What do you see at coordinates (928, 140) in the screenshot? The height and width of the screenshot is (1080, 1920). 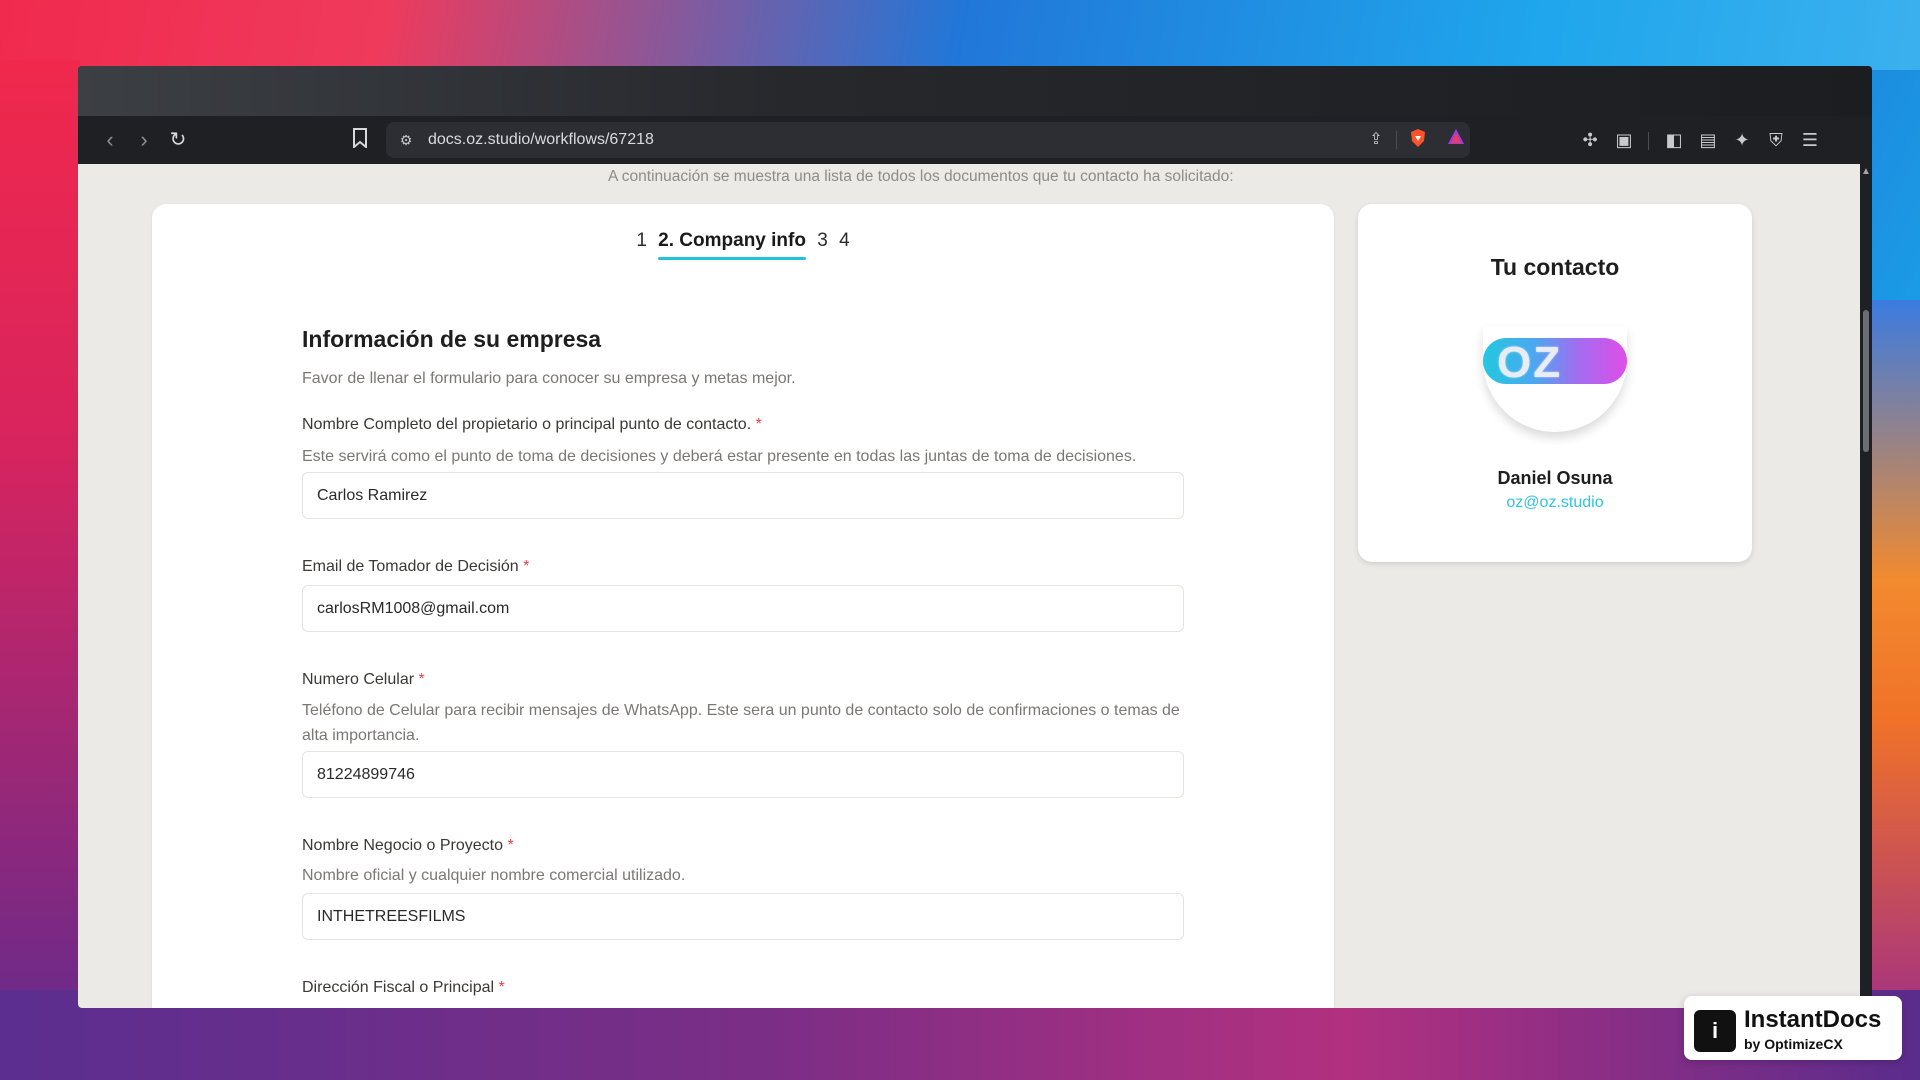 I see `address-bar: ⚙ docs.oz.studio/workflows/67218 ⇪` at bounding box center [928, 140].